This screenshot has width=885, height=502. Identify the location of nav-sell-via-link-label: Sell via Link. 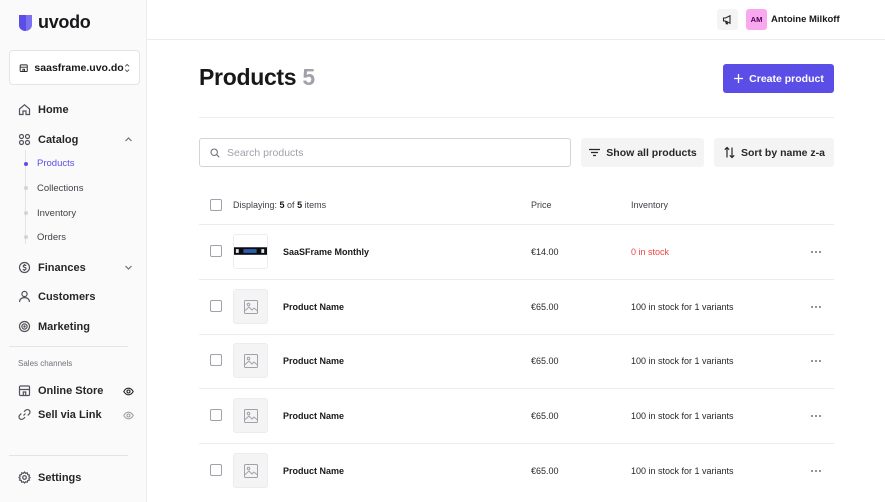
(70, 414).